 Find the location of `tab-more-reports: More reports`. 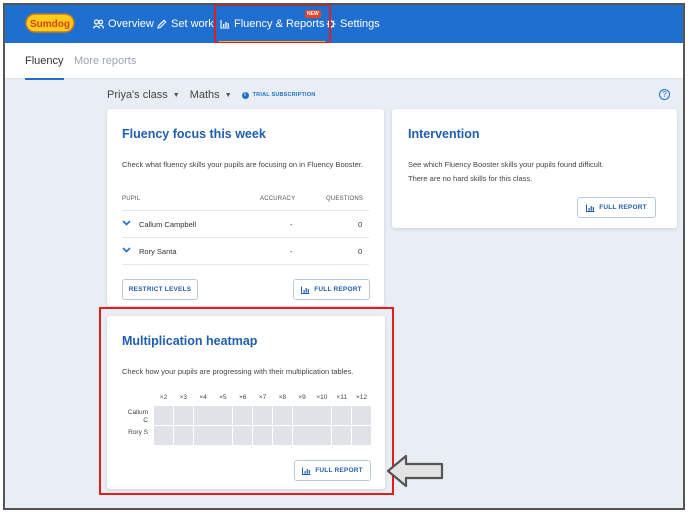

tab-more-reports: More reports is located at coordinates (105, 61).